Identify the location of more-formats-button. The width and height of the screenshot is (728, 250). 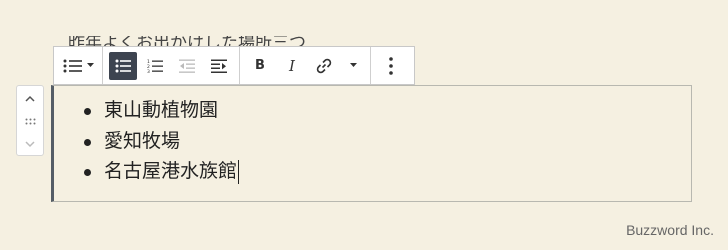
(353, 66).